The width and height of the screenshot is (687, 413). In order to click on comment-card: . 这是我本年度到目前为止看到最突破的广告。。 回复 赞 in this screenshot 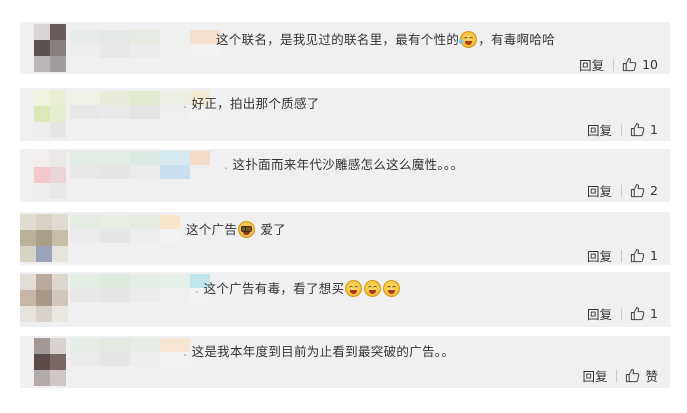, I will do `click(345, 362)`.